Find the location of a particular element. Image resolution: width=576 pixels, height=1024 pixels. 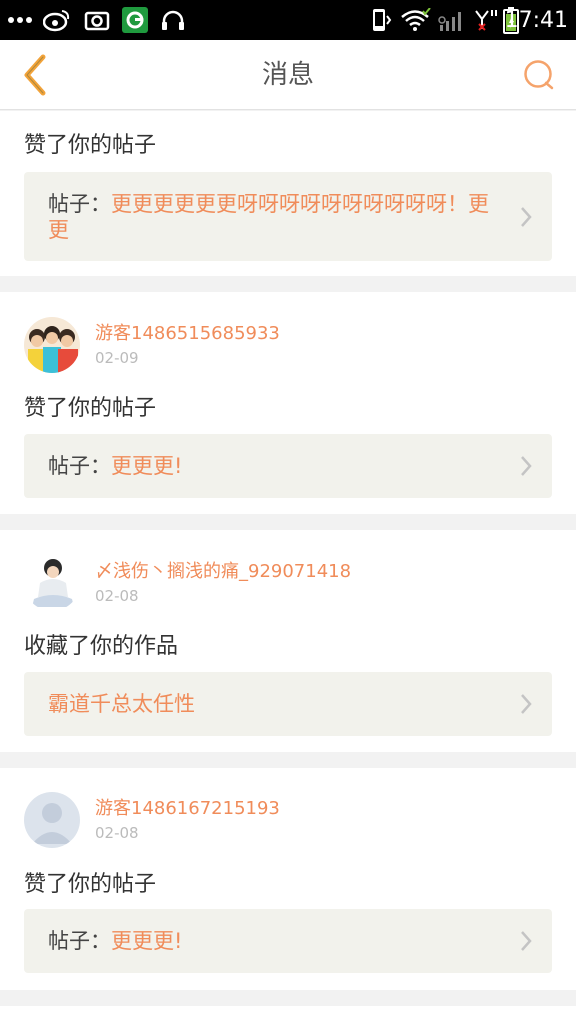

referenced-post: 帖子：更更更更更更呀呀呀呀呀呀呀呀呀呀！更更 is located at coordinates (288, 216).